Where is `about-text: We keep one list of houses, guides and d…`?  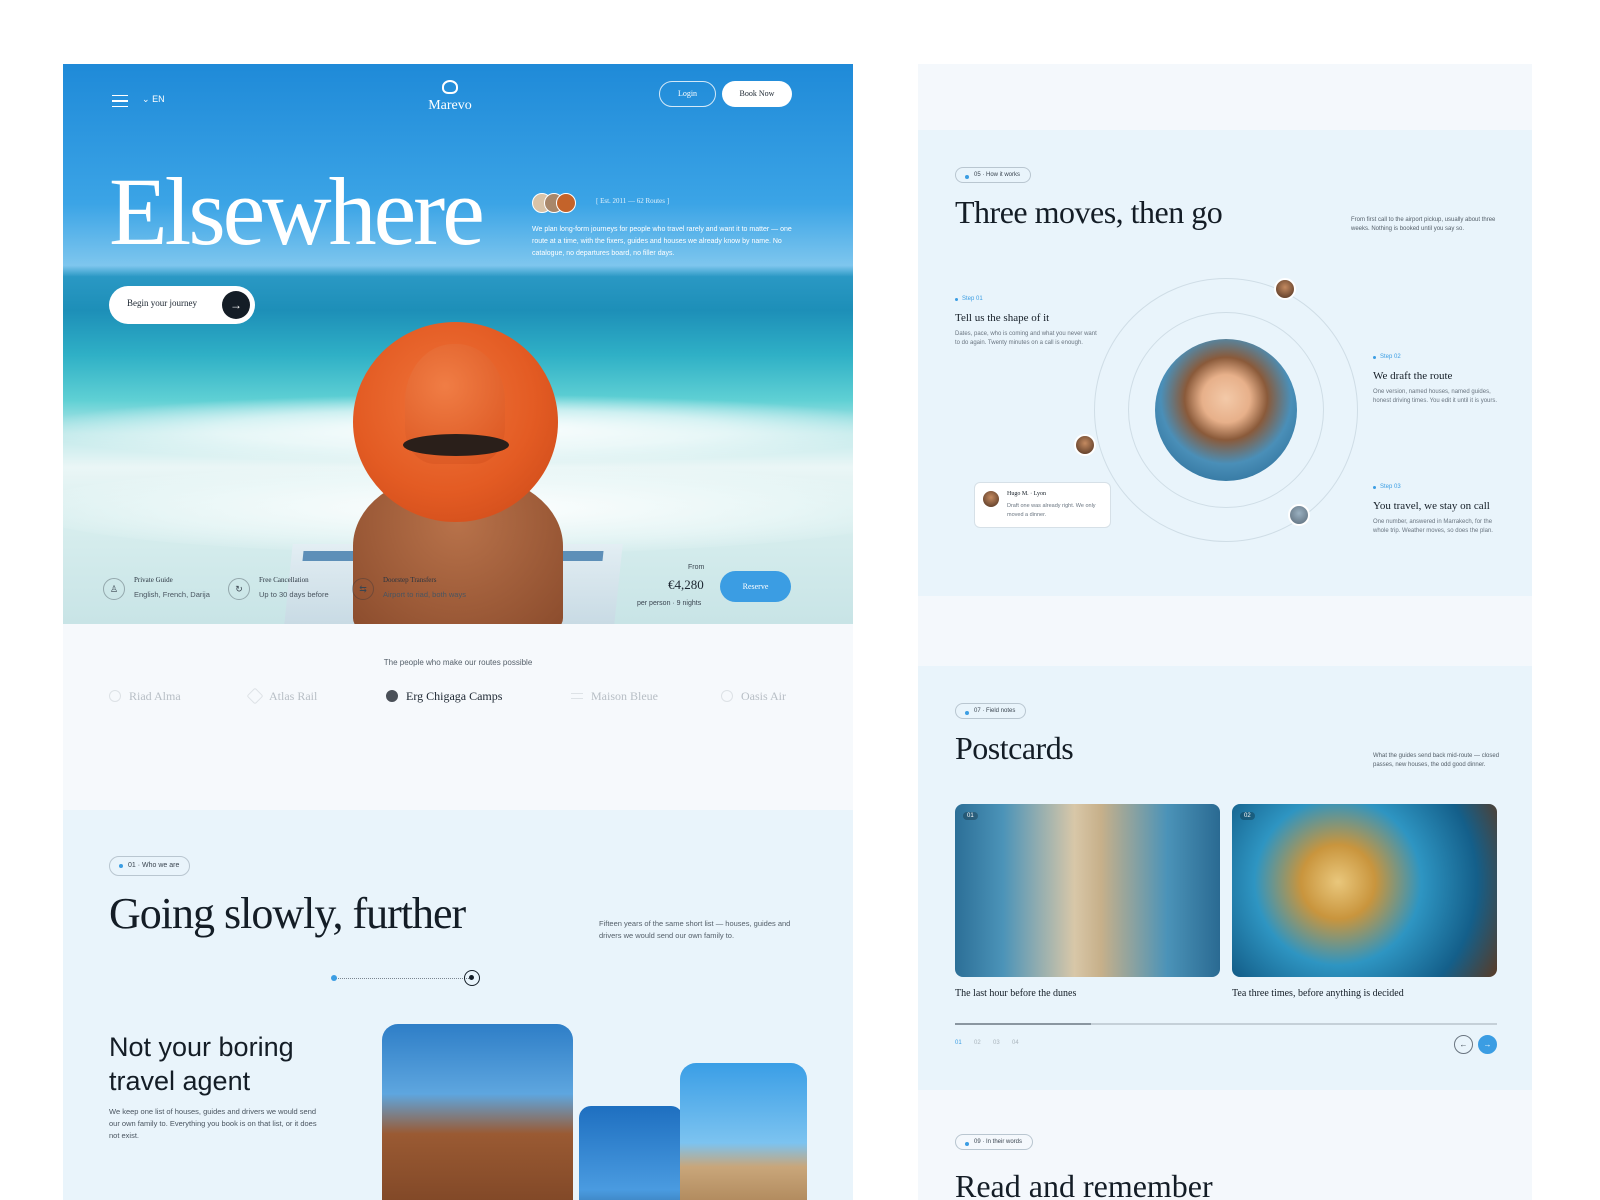 about-text: We keep one list of houses, guides and d… is located at coordinates (213, 1123).